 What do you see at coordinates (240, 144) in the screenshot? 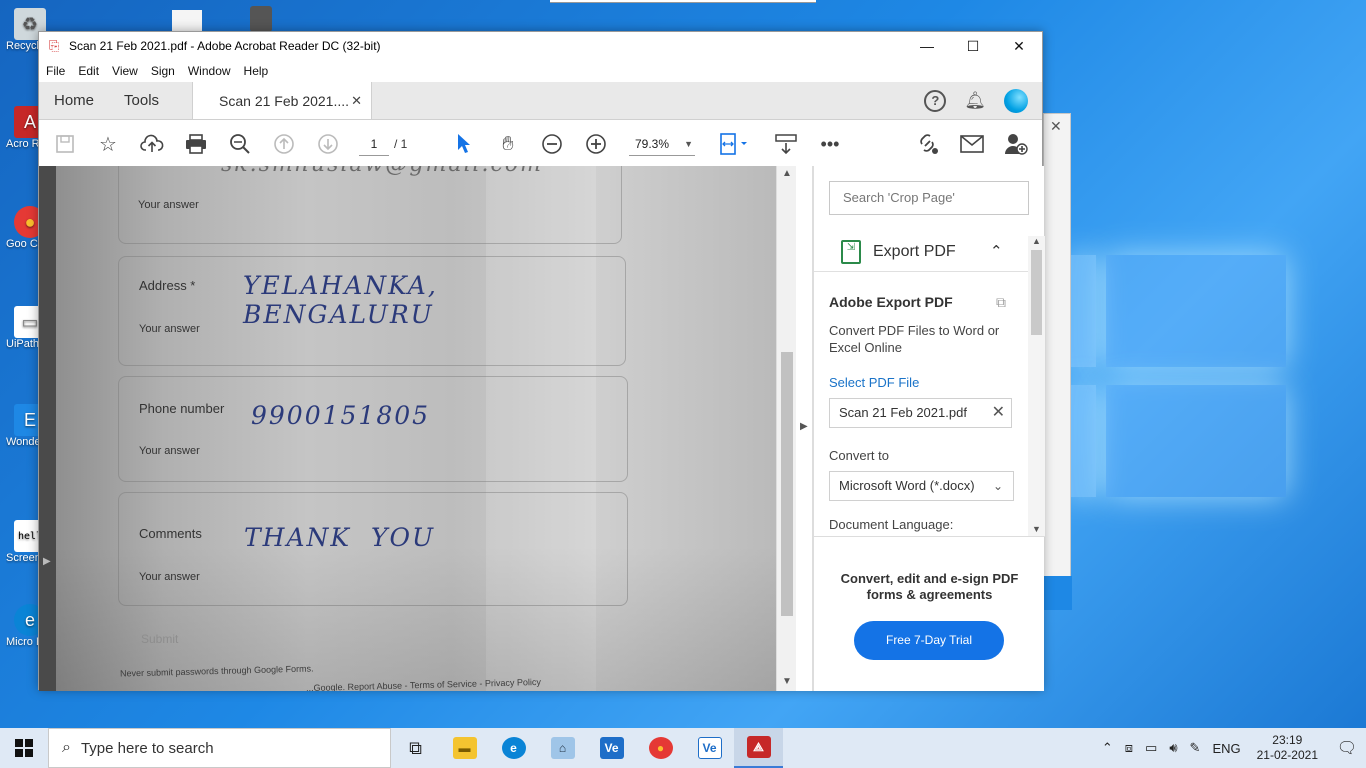
I see `search-icon` at bounding box center [240, 144].